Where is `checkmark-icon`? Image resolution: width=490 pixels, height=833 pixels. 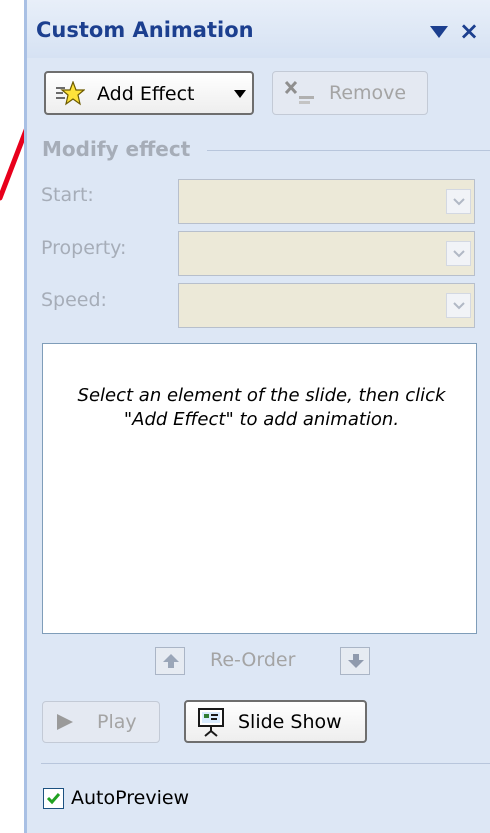 checkmark-icon is located at coordinates (53, 799).